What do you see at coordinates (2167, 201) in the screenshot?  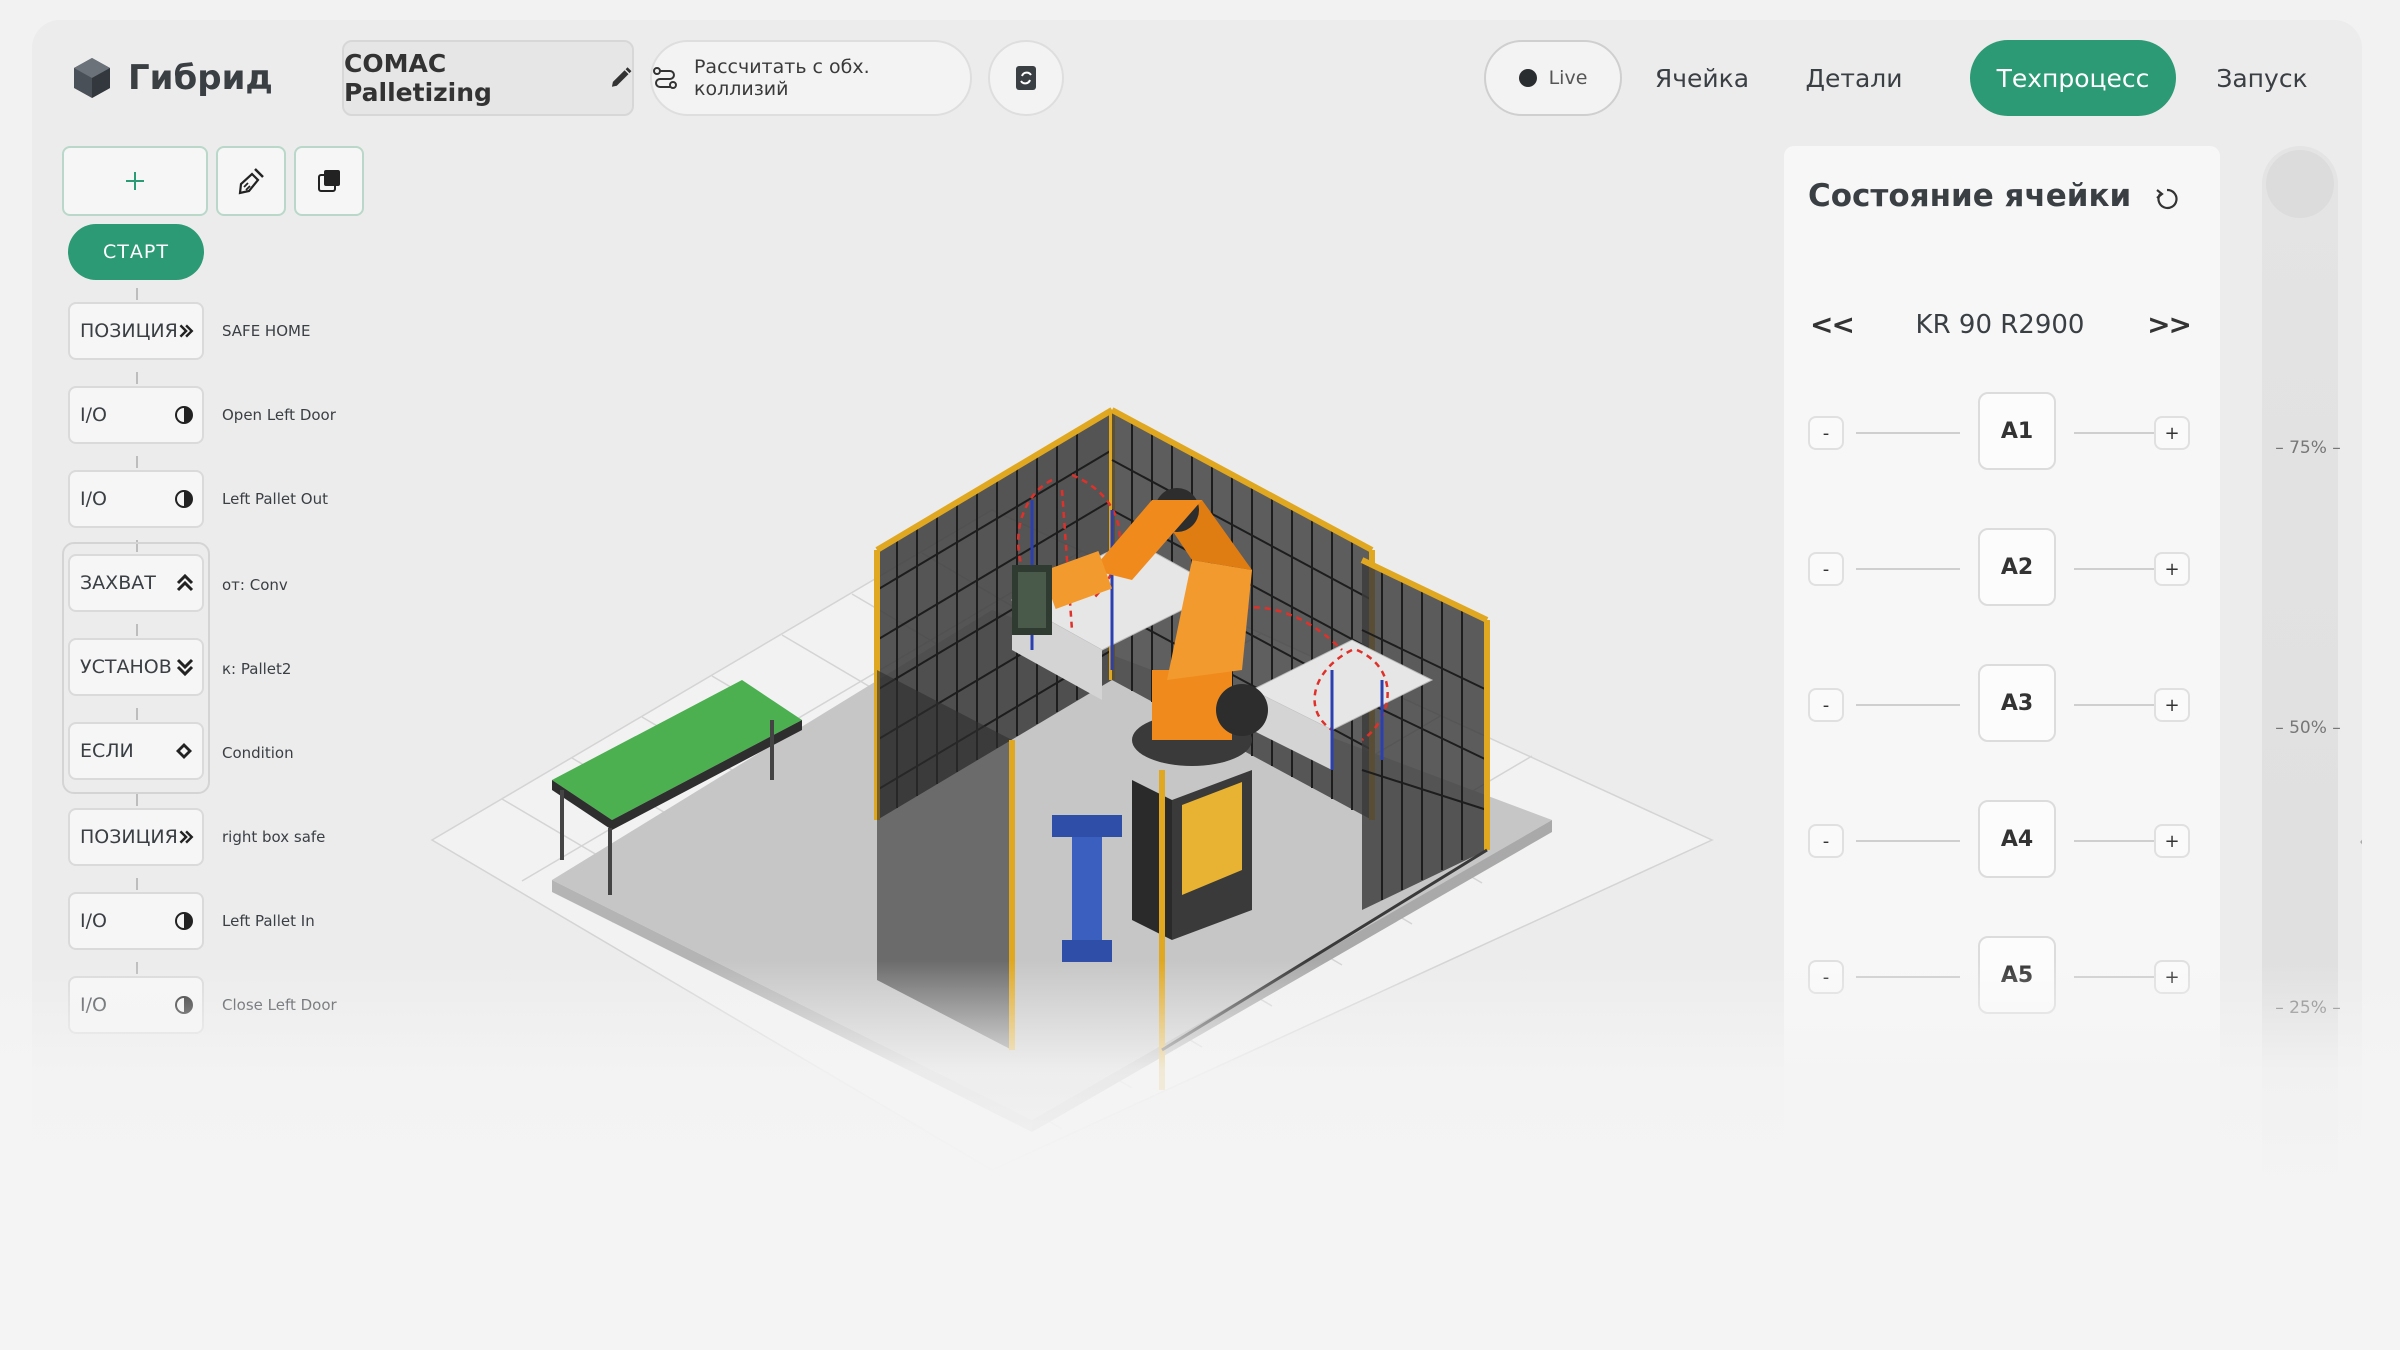 I see `refresh-button` at bounding box center [2167, 201].